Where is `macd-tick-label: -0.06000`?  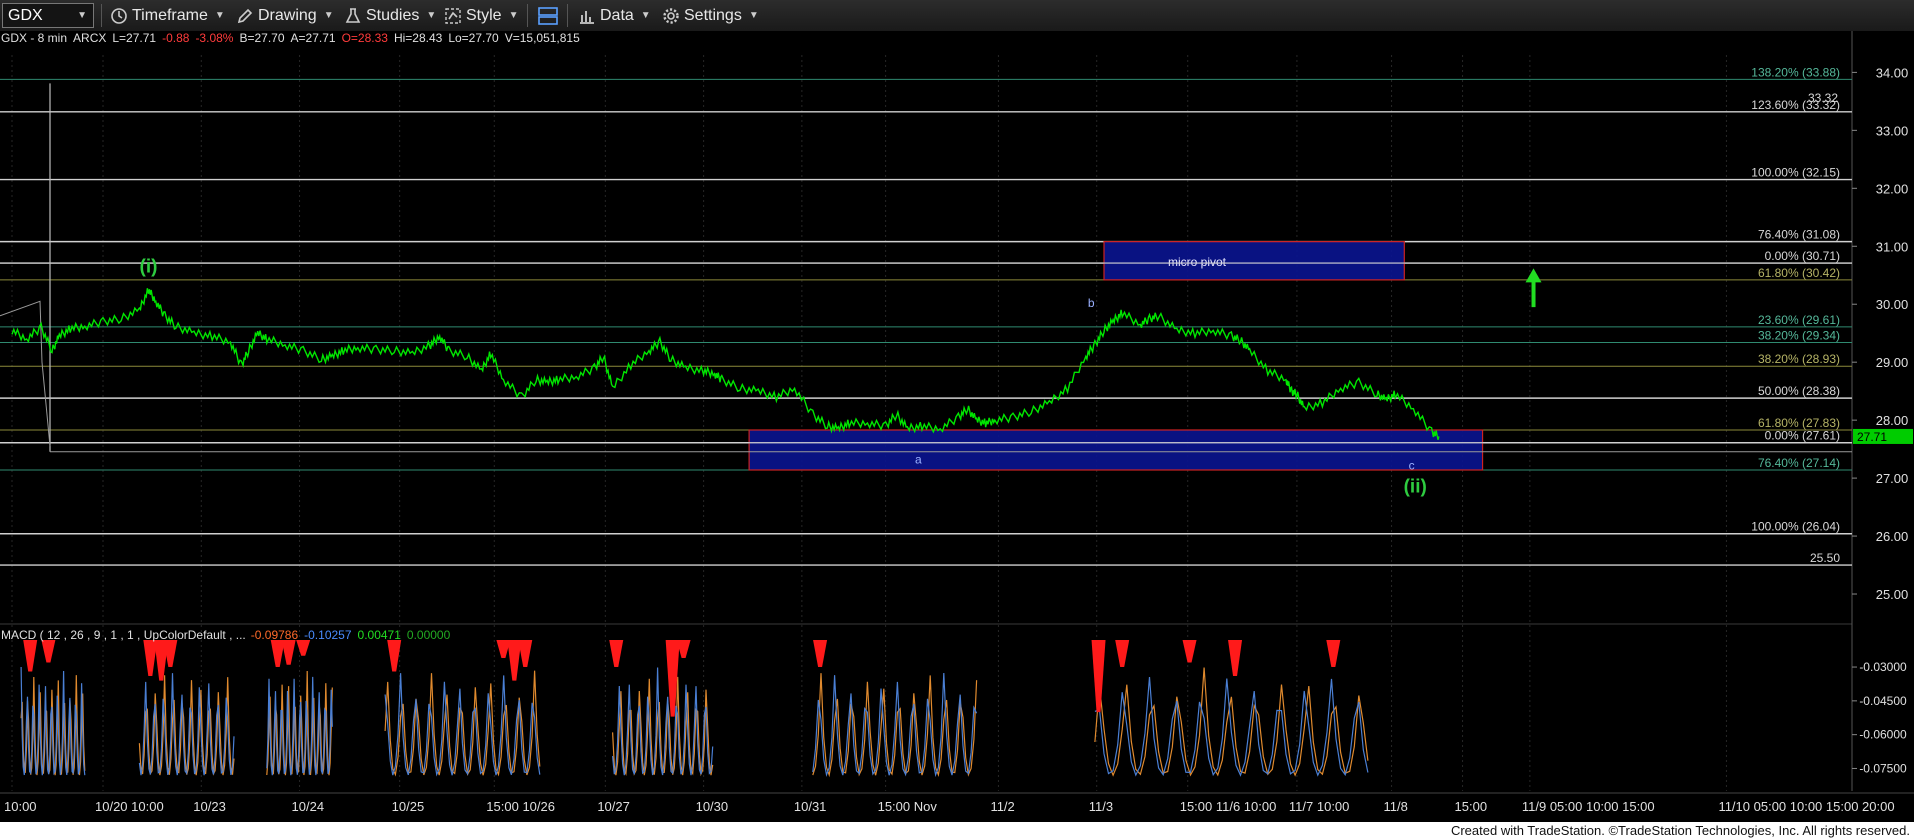
macd-tick-label: -0.06000 is located at coordinates (1883, 735).